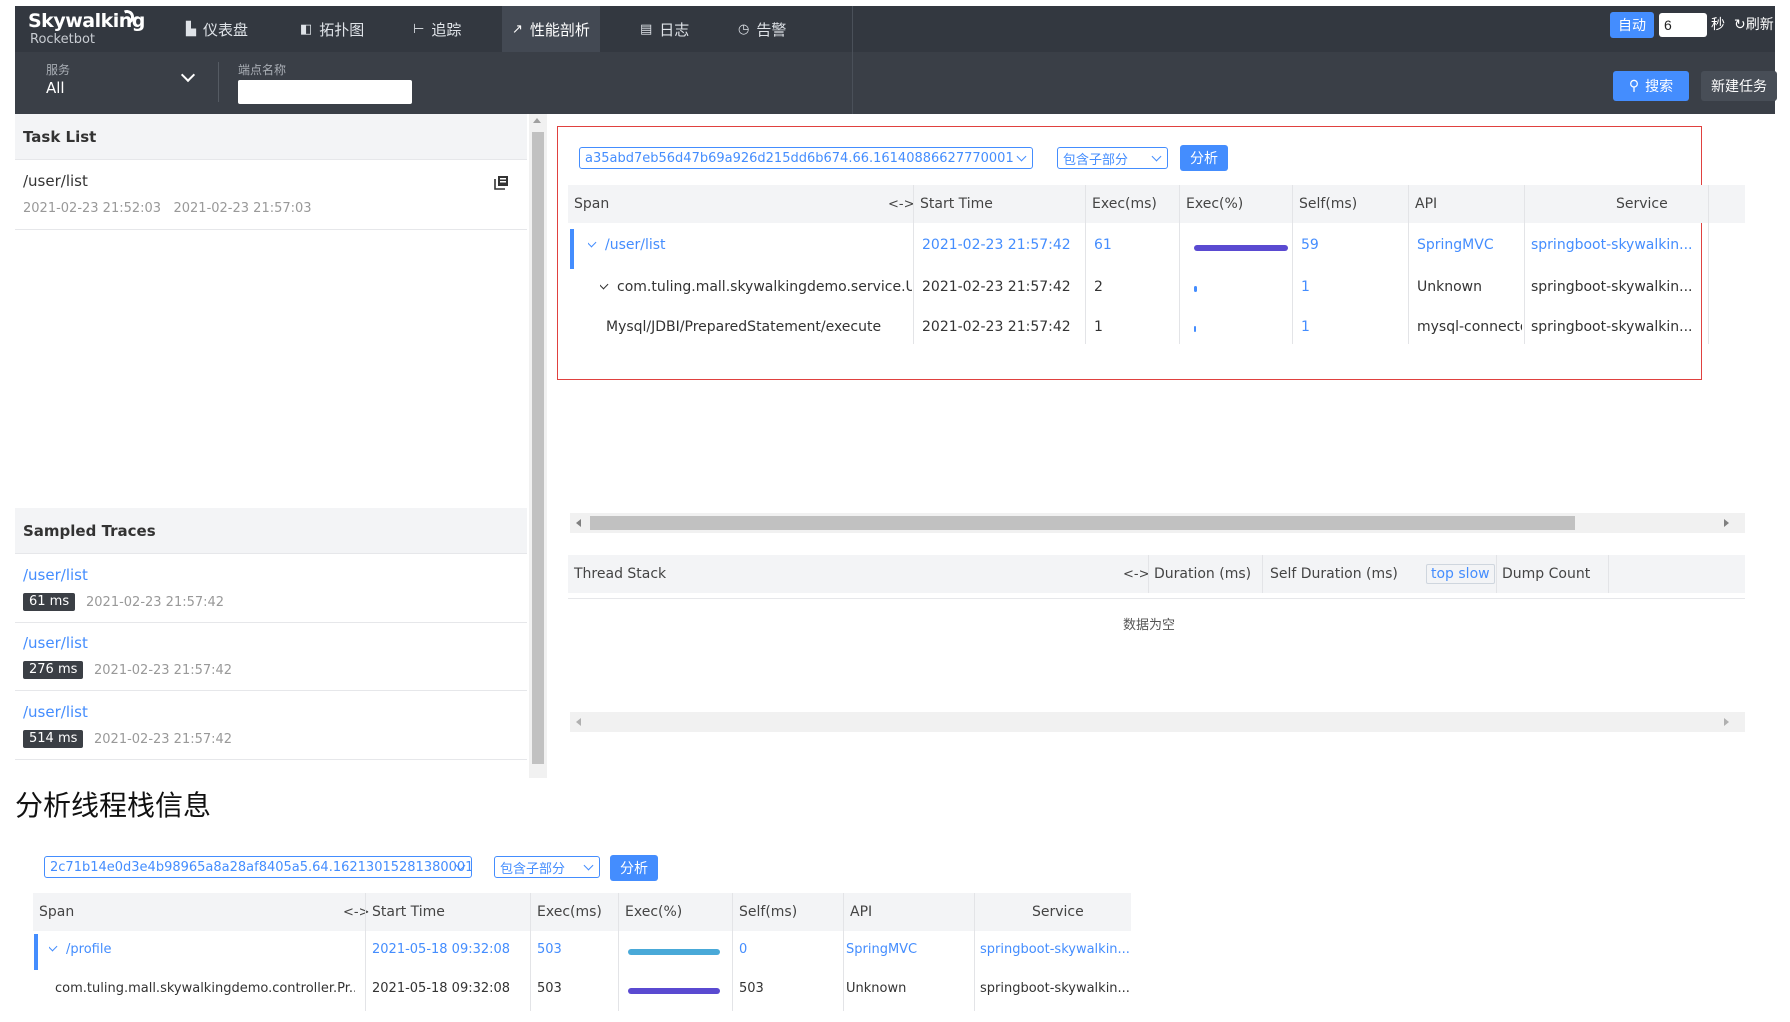  What do you see at coordinates (89, 949) in the screenshot?
I see `span-name: /profile` at bounding box center [89, 949].